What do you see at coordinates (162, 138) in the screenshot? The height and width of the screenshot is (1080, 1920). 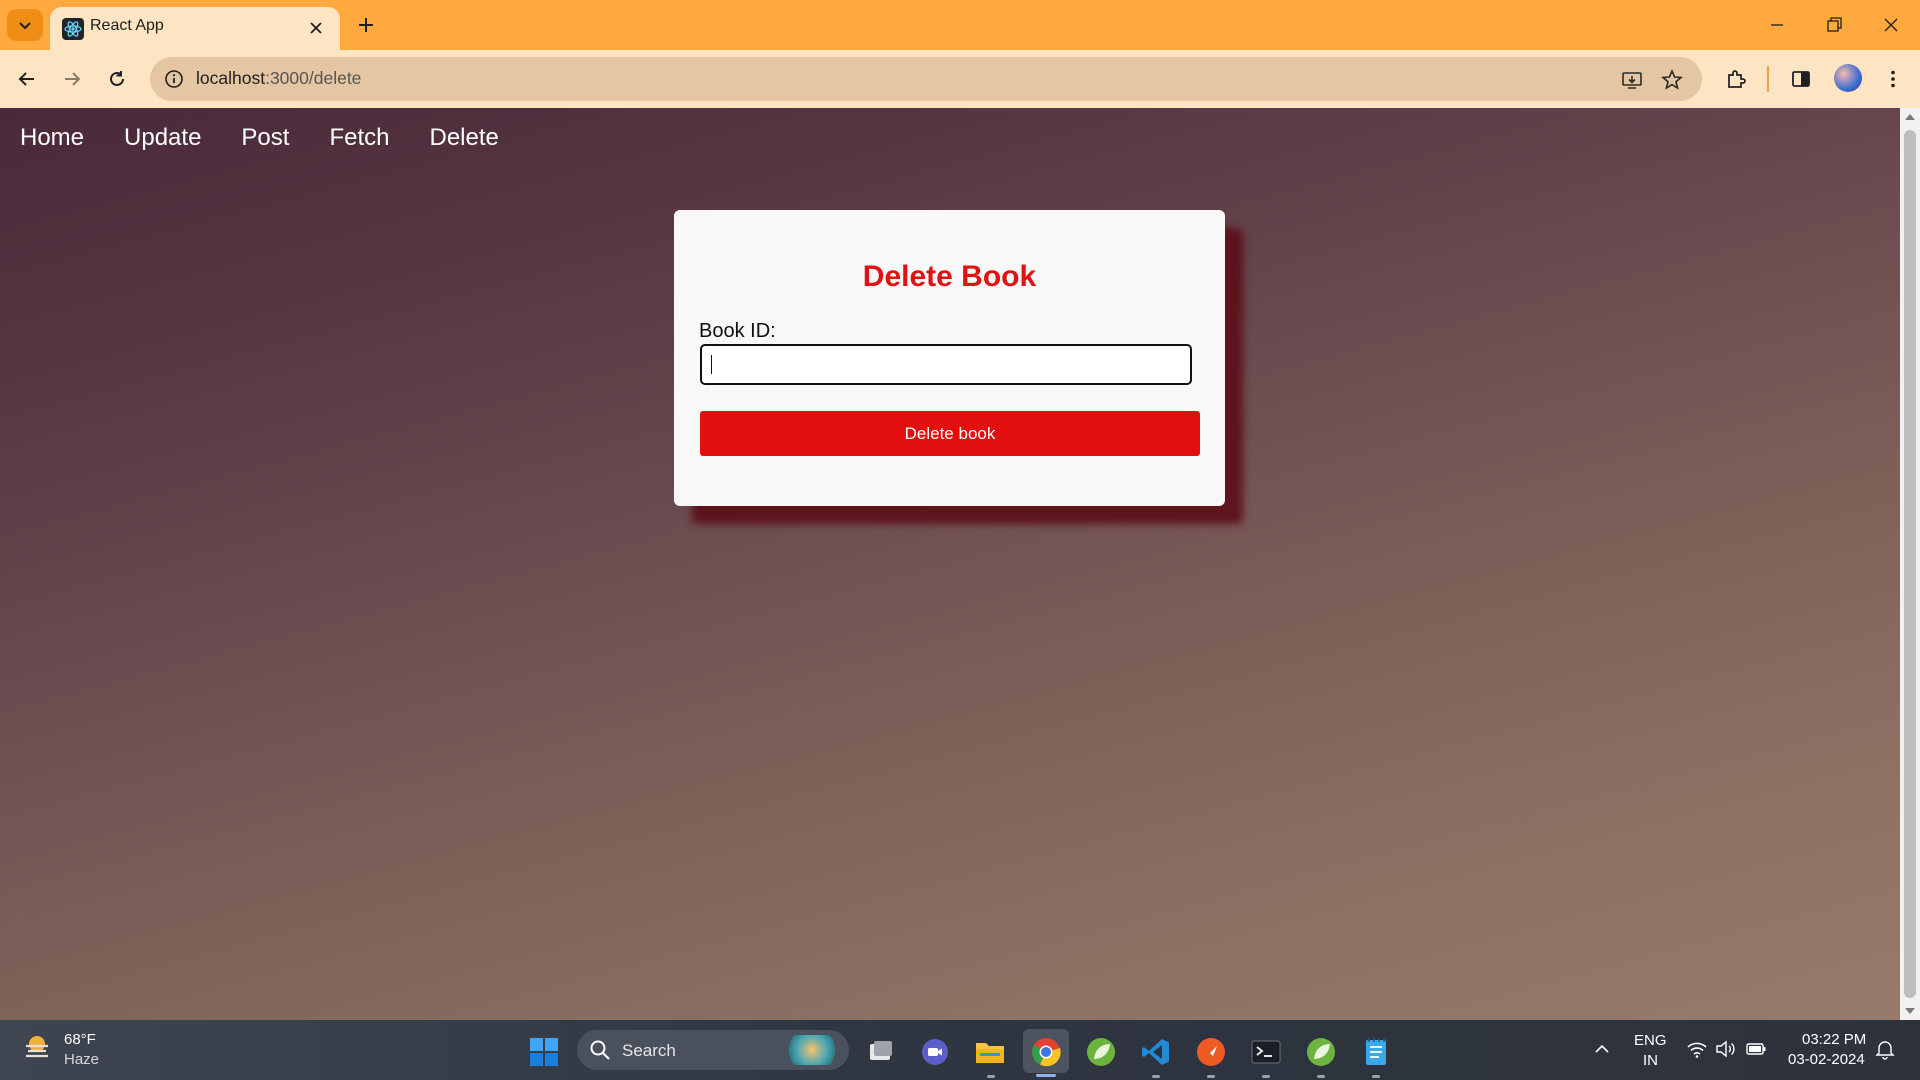 I see `nav-link-update: Update` at bounding box center [162, 138].